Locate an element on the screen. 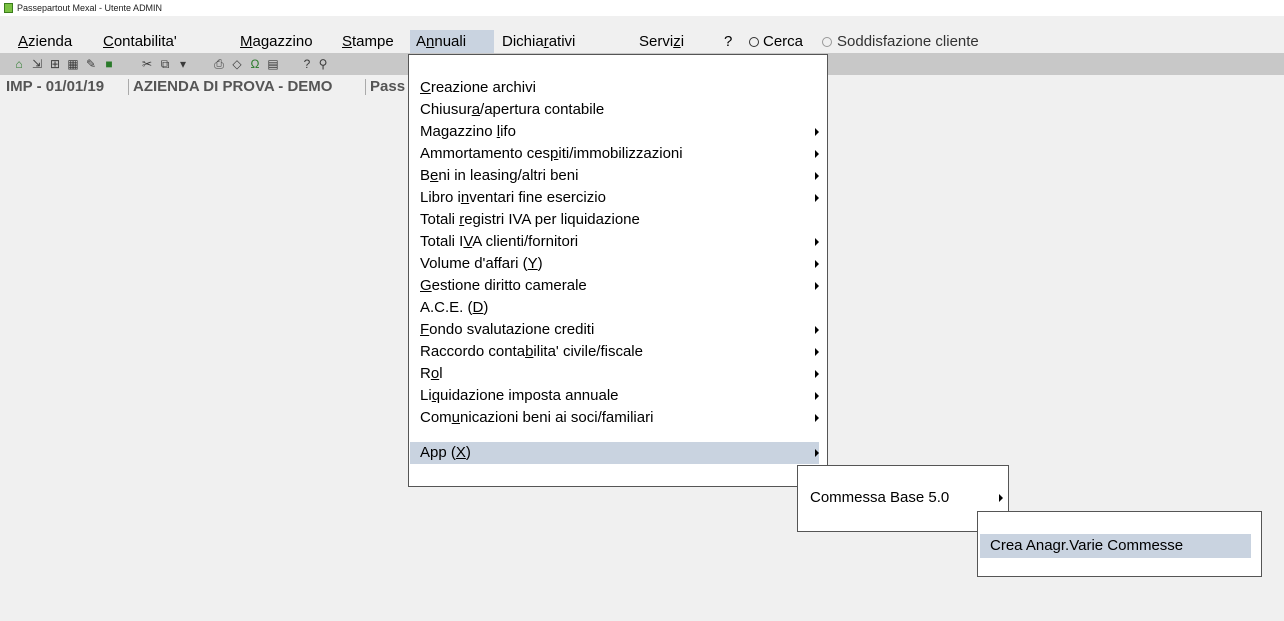  company-name: AZIENDA DI PROVA - DEMO is located at coordinates (233, 86).